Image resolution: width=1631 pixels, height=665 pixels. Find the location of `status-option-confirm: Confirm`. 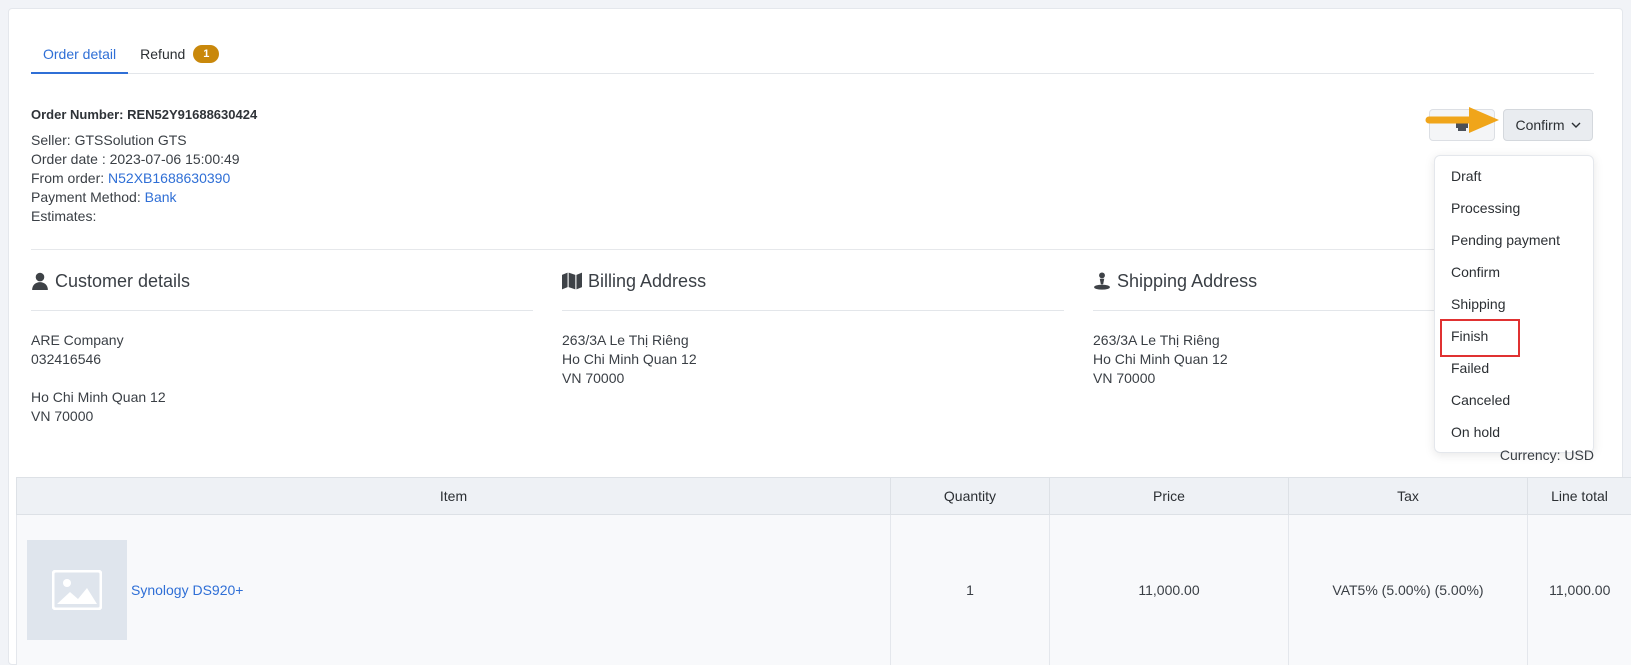

status-option-confirm: Confirm is located at coordinates (1514, 272).